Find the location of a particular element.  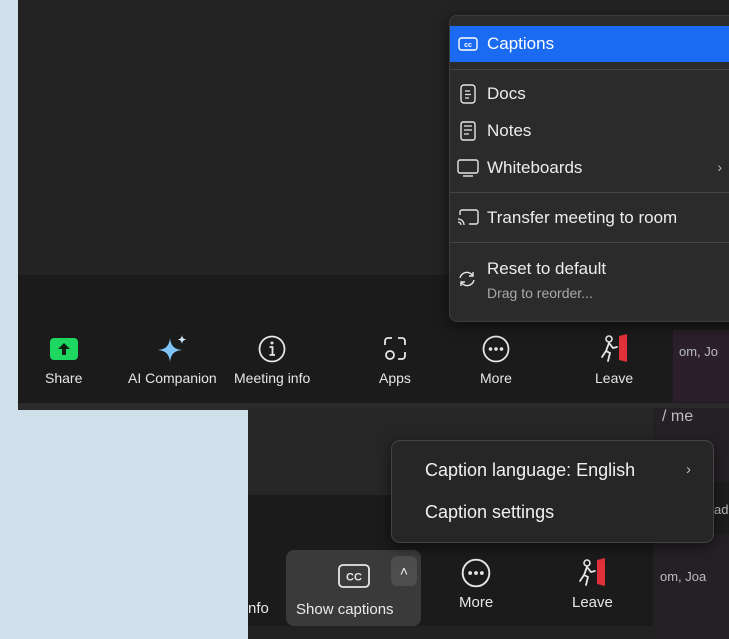

apps-icon is located at coordinates (395, 349).